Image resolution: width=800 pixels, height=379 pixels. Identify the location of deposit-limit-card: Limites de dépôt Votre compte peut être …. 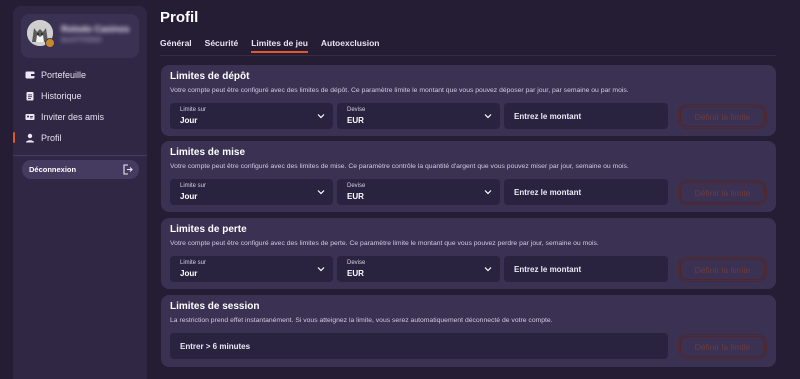
(468, 100).